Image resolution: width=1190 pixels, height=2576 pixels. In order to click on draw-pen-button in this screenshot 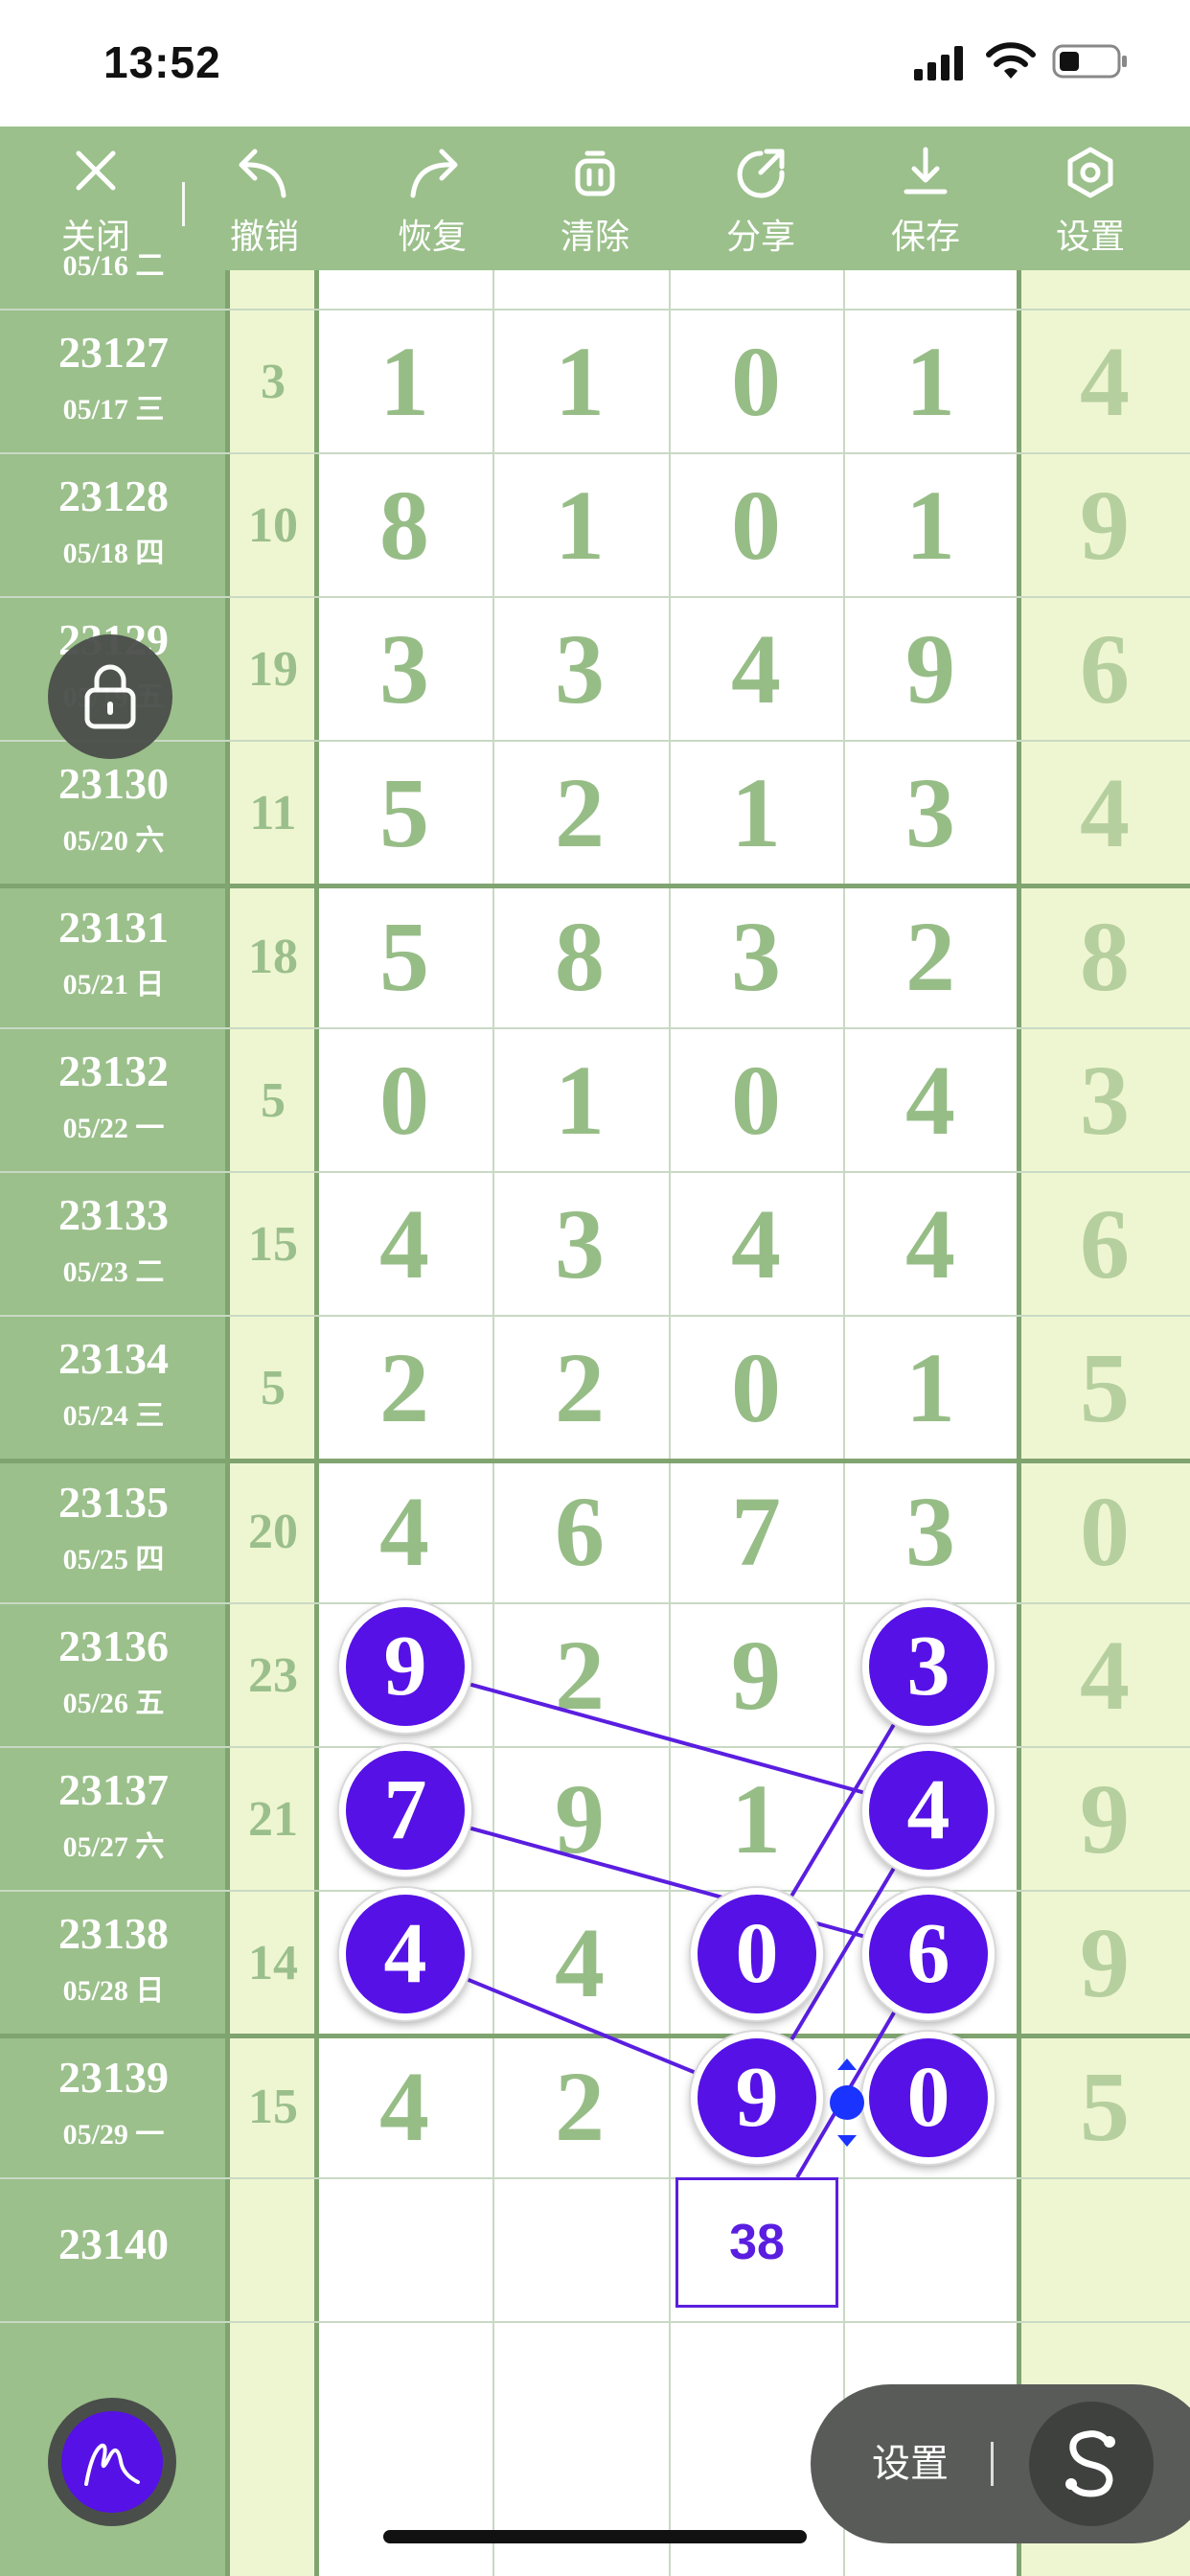, I will do `click(112, 2462)`.